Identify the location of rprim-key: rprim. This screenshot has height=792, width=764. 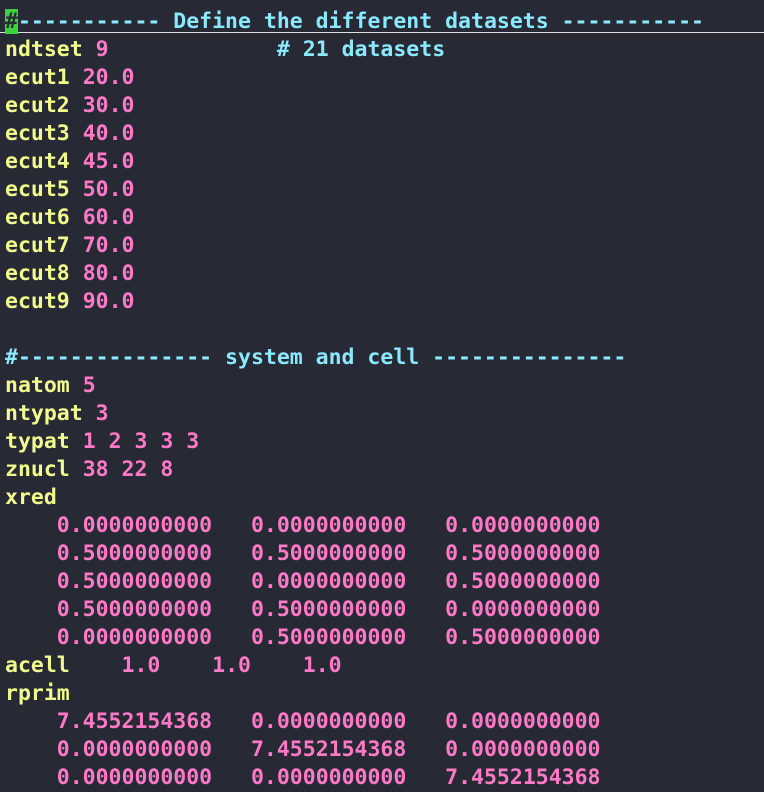
(37, 693).